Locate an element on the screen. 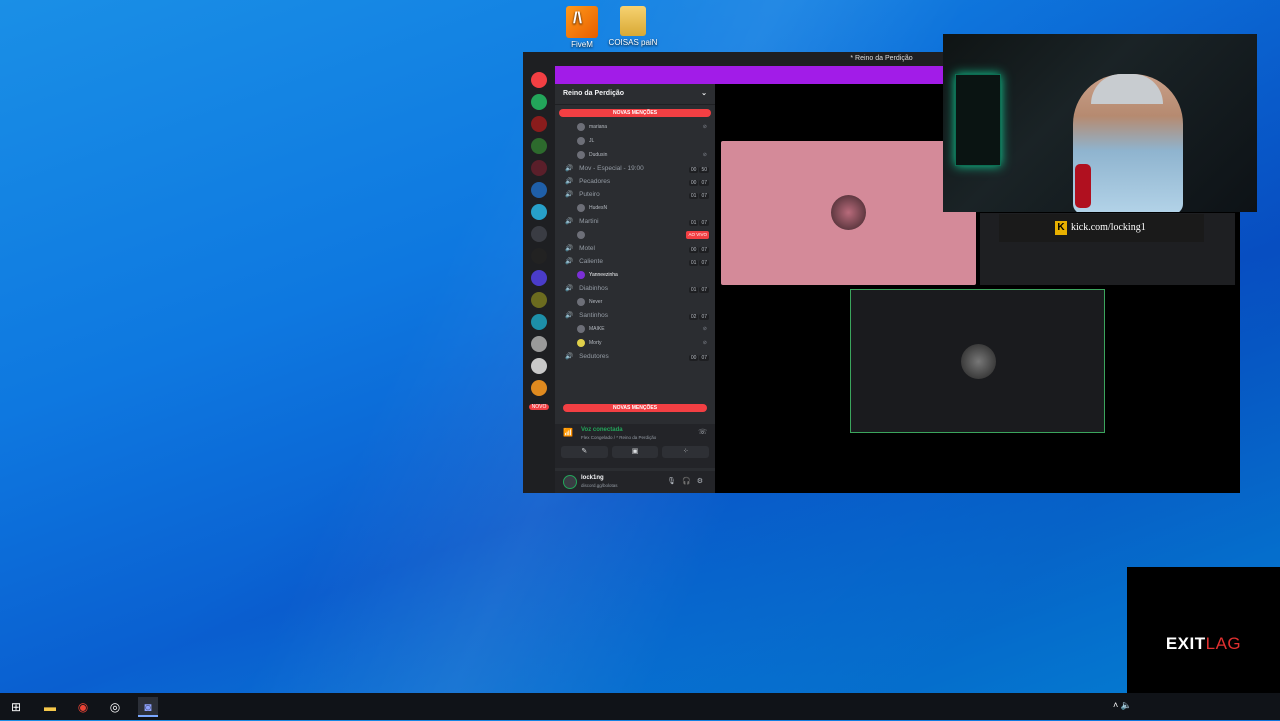  desktop-icon-label: COISAS paiN is located at coordinates (633, 42).